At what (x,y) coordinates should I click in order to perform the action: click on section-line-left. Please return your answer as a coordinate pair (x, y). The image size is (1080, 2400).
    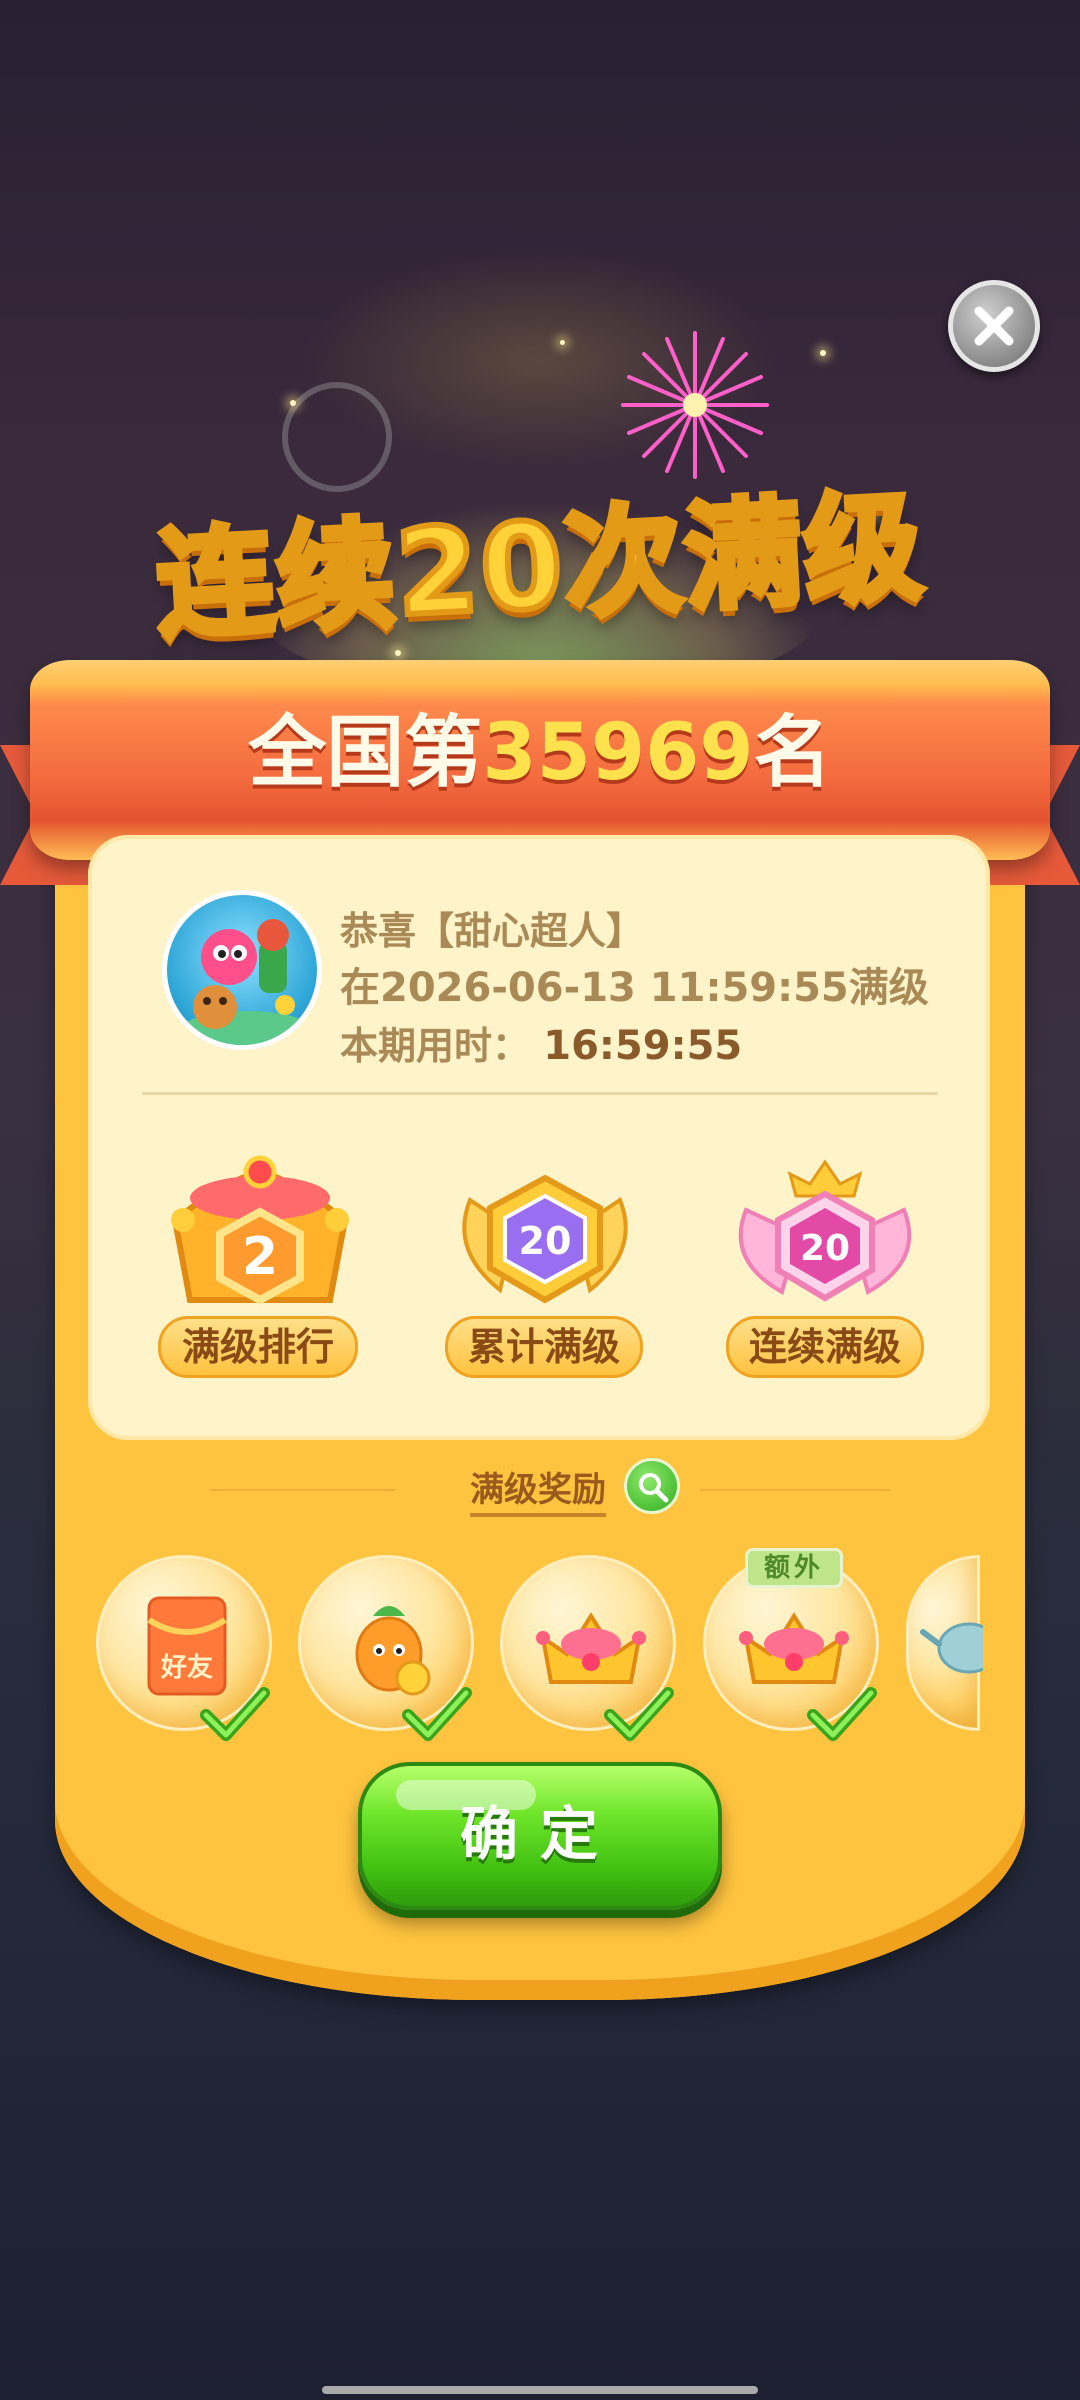
    Looking at the image, I should click on (302, 1490).